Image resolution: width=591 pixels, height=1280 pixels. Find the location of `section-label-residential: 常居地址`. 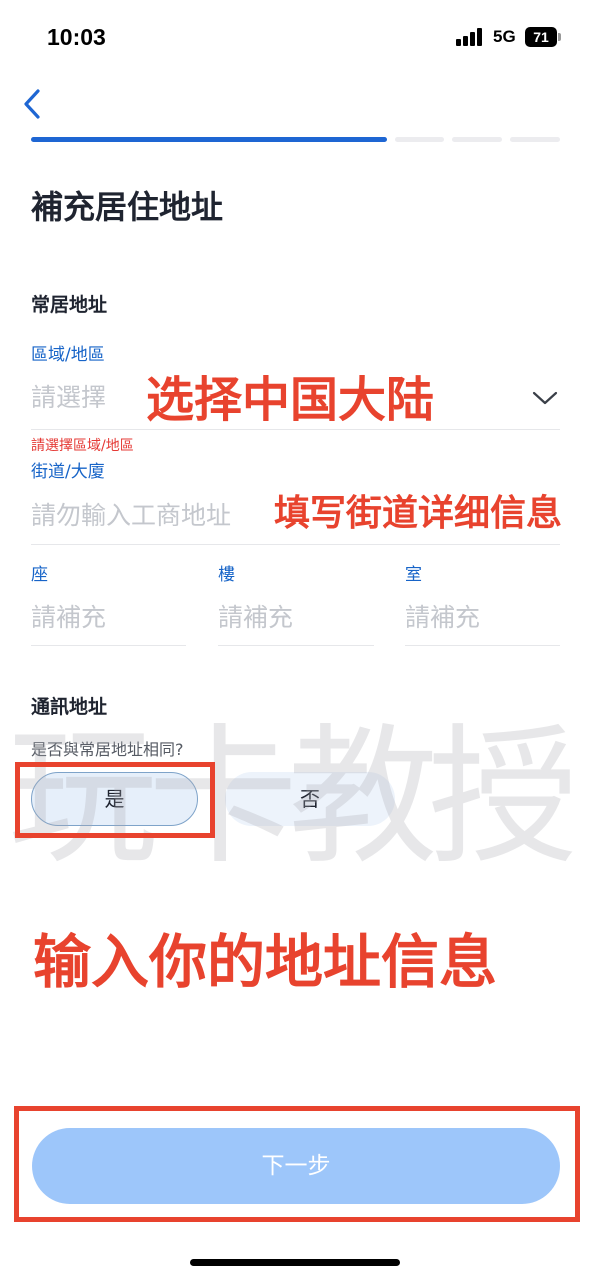

section-label-residential: 常居地址 is located at coordinates (69, 305).